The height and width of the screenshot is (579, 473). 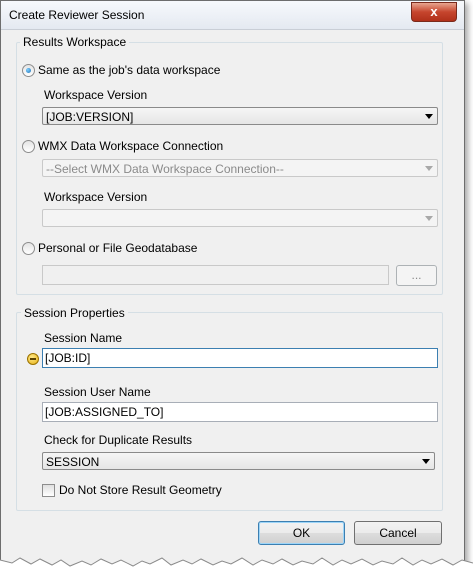 I want to click on wmx-connection-value: --Select WMX Data Workspace Connection--, so click(x=165, y=169).